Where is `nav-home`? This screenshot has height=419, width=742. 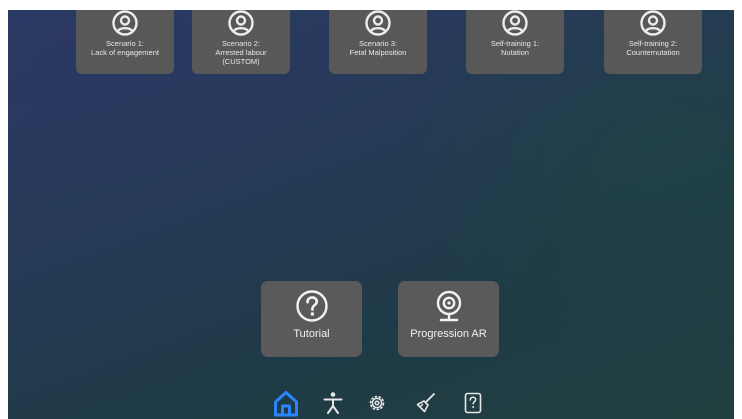
nav-home is located at coordinates (286, 402).